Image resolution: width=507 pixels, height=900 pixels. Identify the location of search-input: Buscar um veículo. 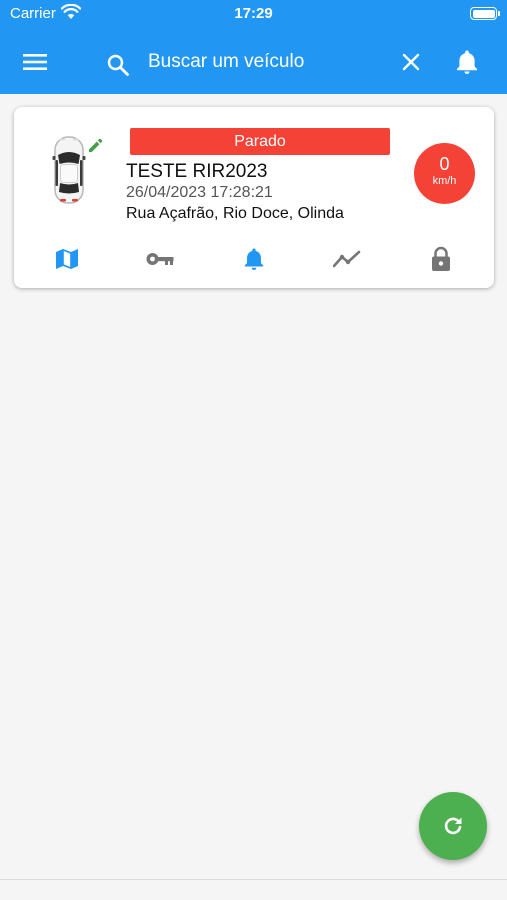
(226, 62).